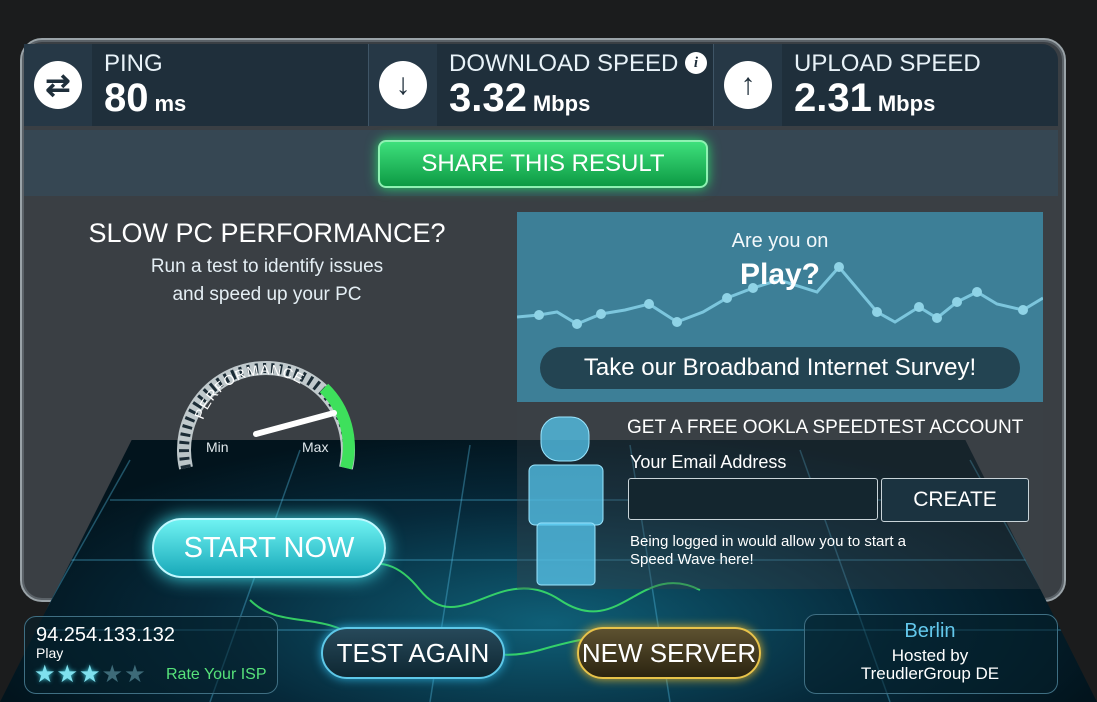 Image resolution: width=1097 pixels, height=702 pixels. I want to click on server-city: Berlin, so click(930, 631).